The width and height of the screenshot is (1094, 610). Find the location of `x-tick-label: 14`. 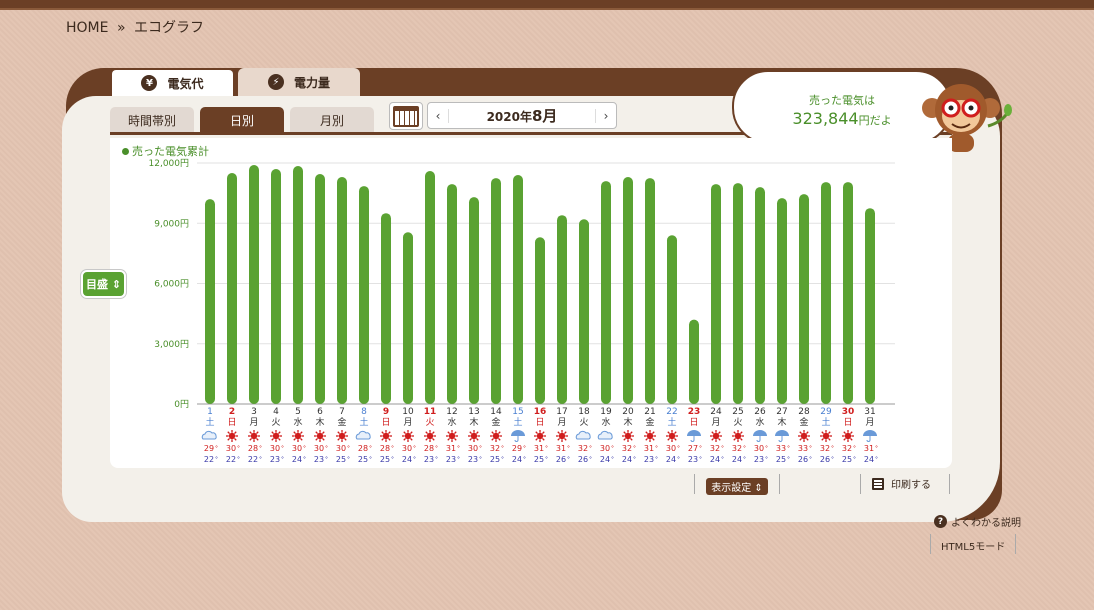

x-tick-label: 14 is located at coordinates (496, 412).